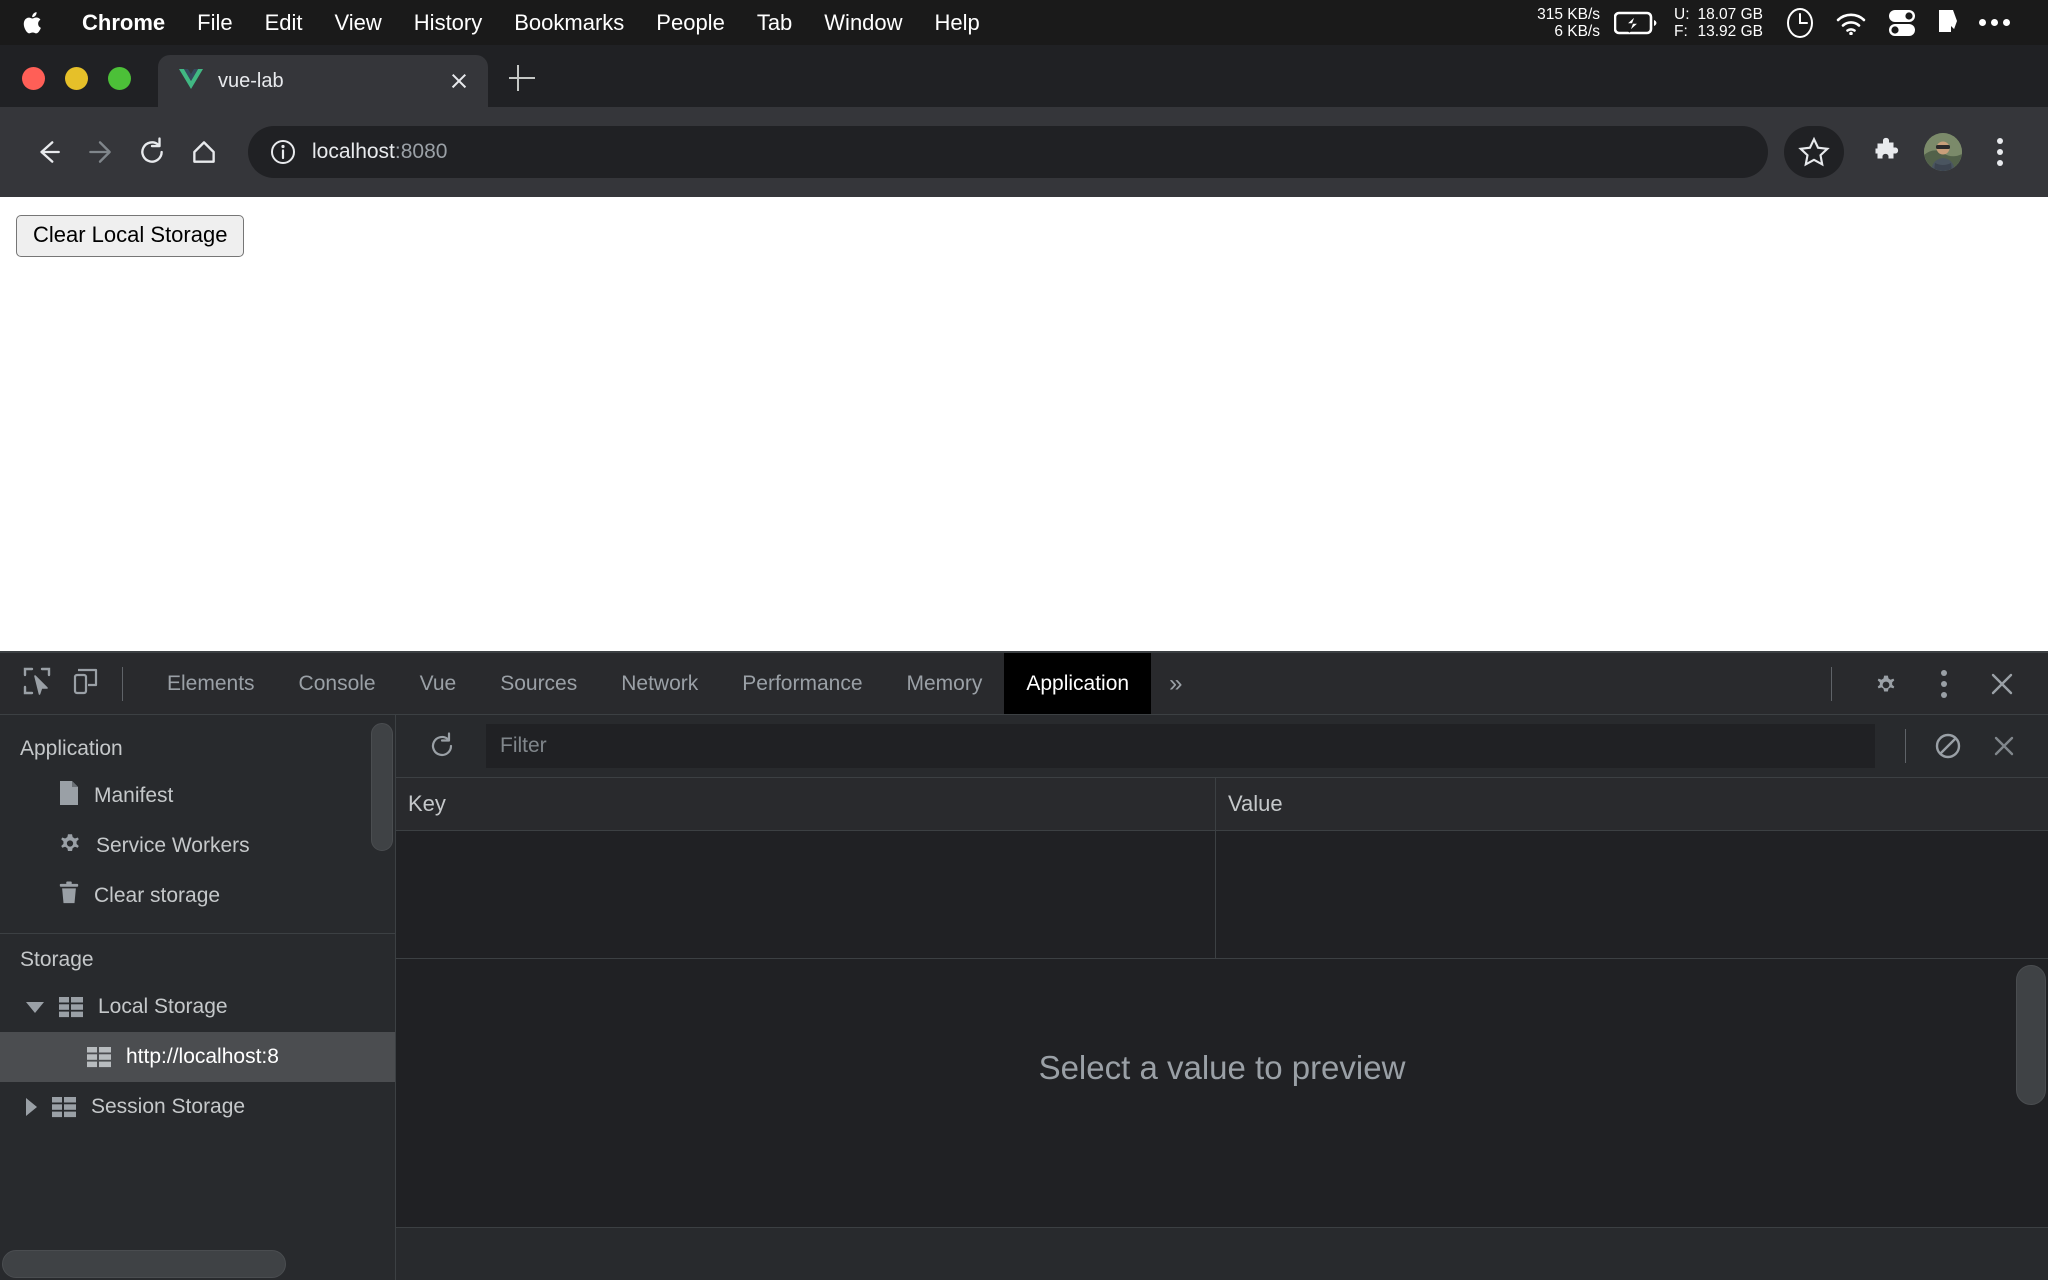  I want to click on back-button, so click(48, 152).